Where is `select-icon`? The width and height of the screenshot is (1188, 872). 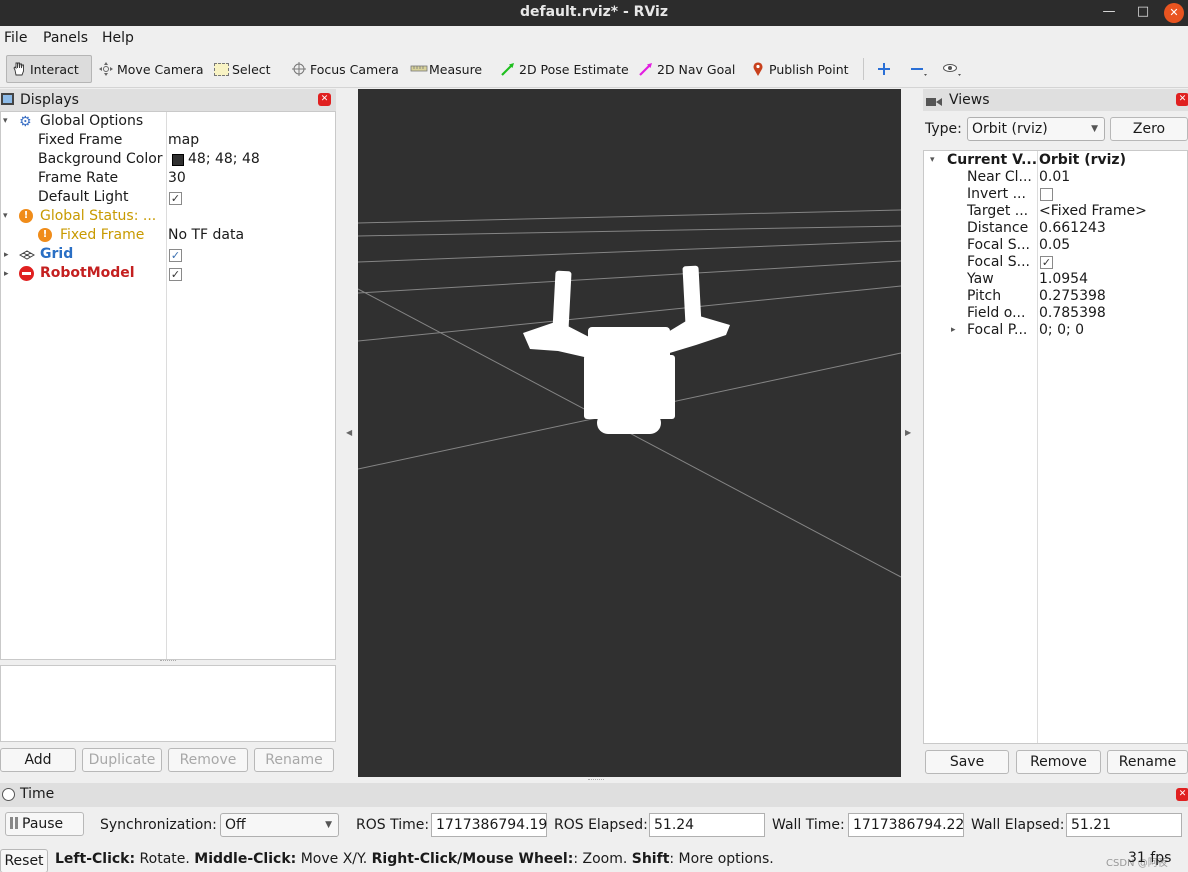 select-icon is located at coordinates (221, 69).